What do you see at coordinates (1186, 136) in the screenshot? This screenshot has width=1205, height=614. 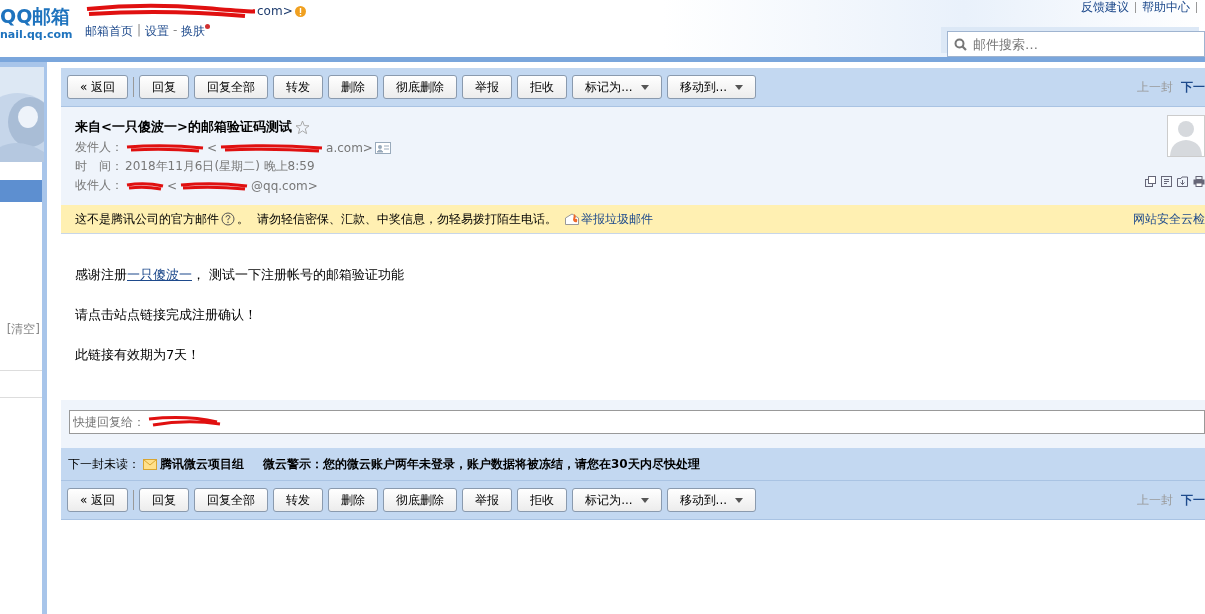 I see `avatar-icon` at bounding box center [1186, 136].